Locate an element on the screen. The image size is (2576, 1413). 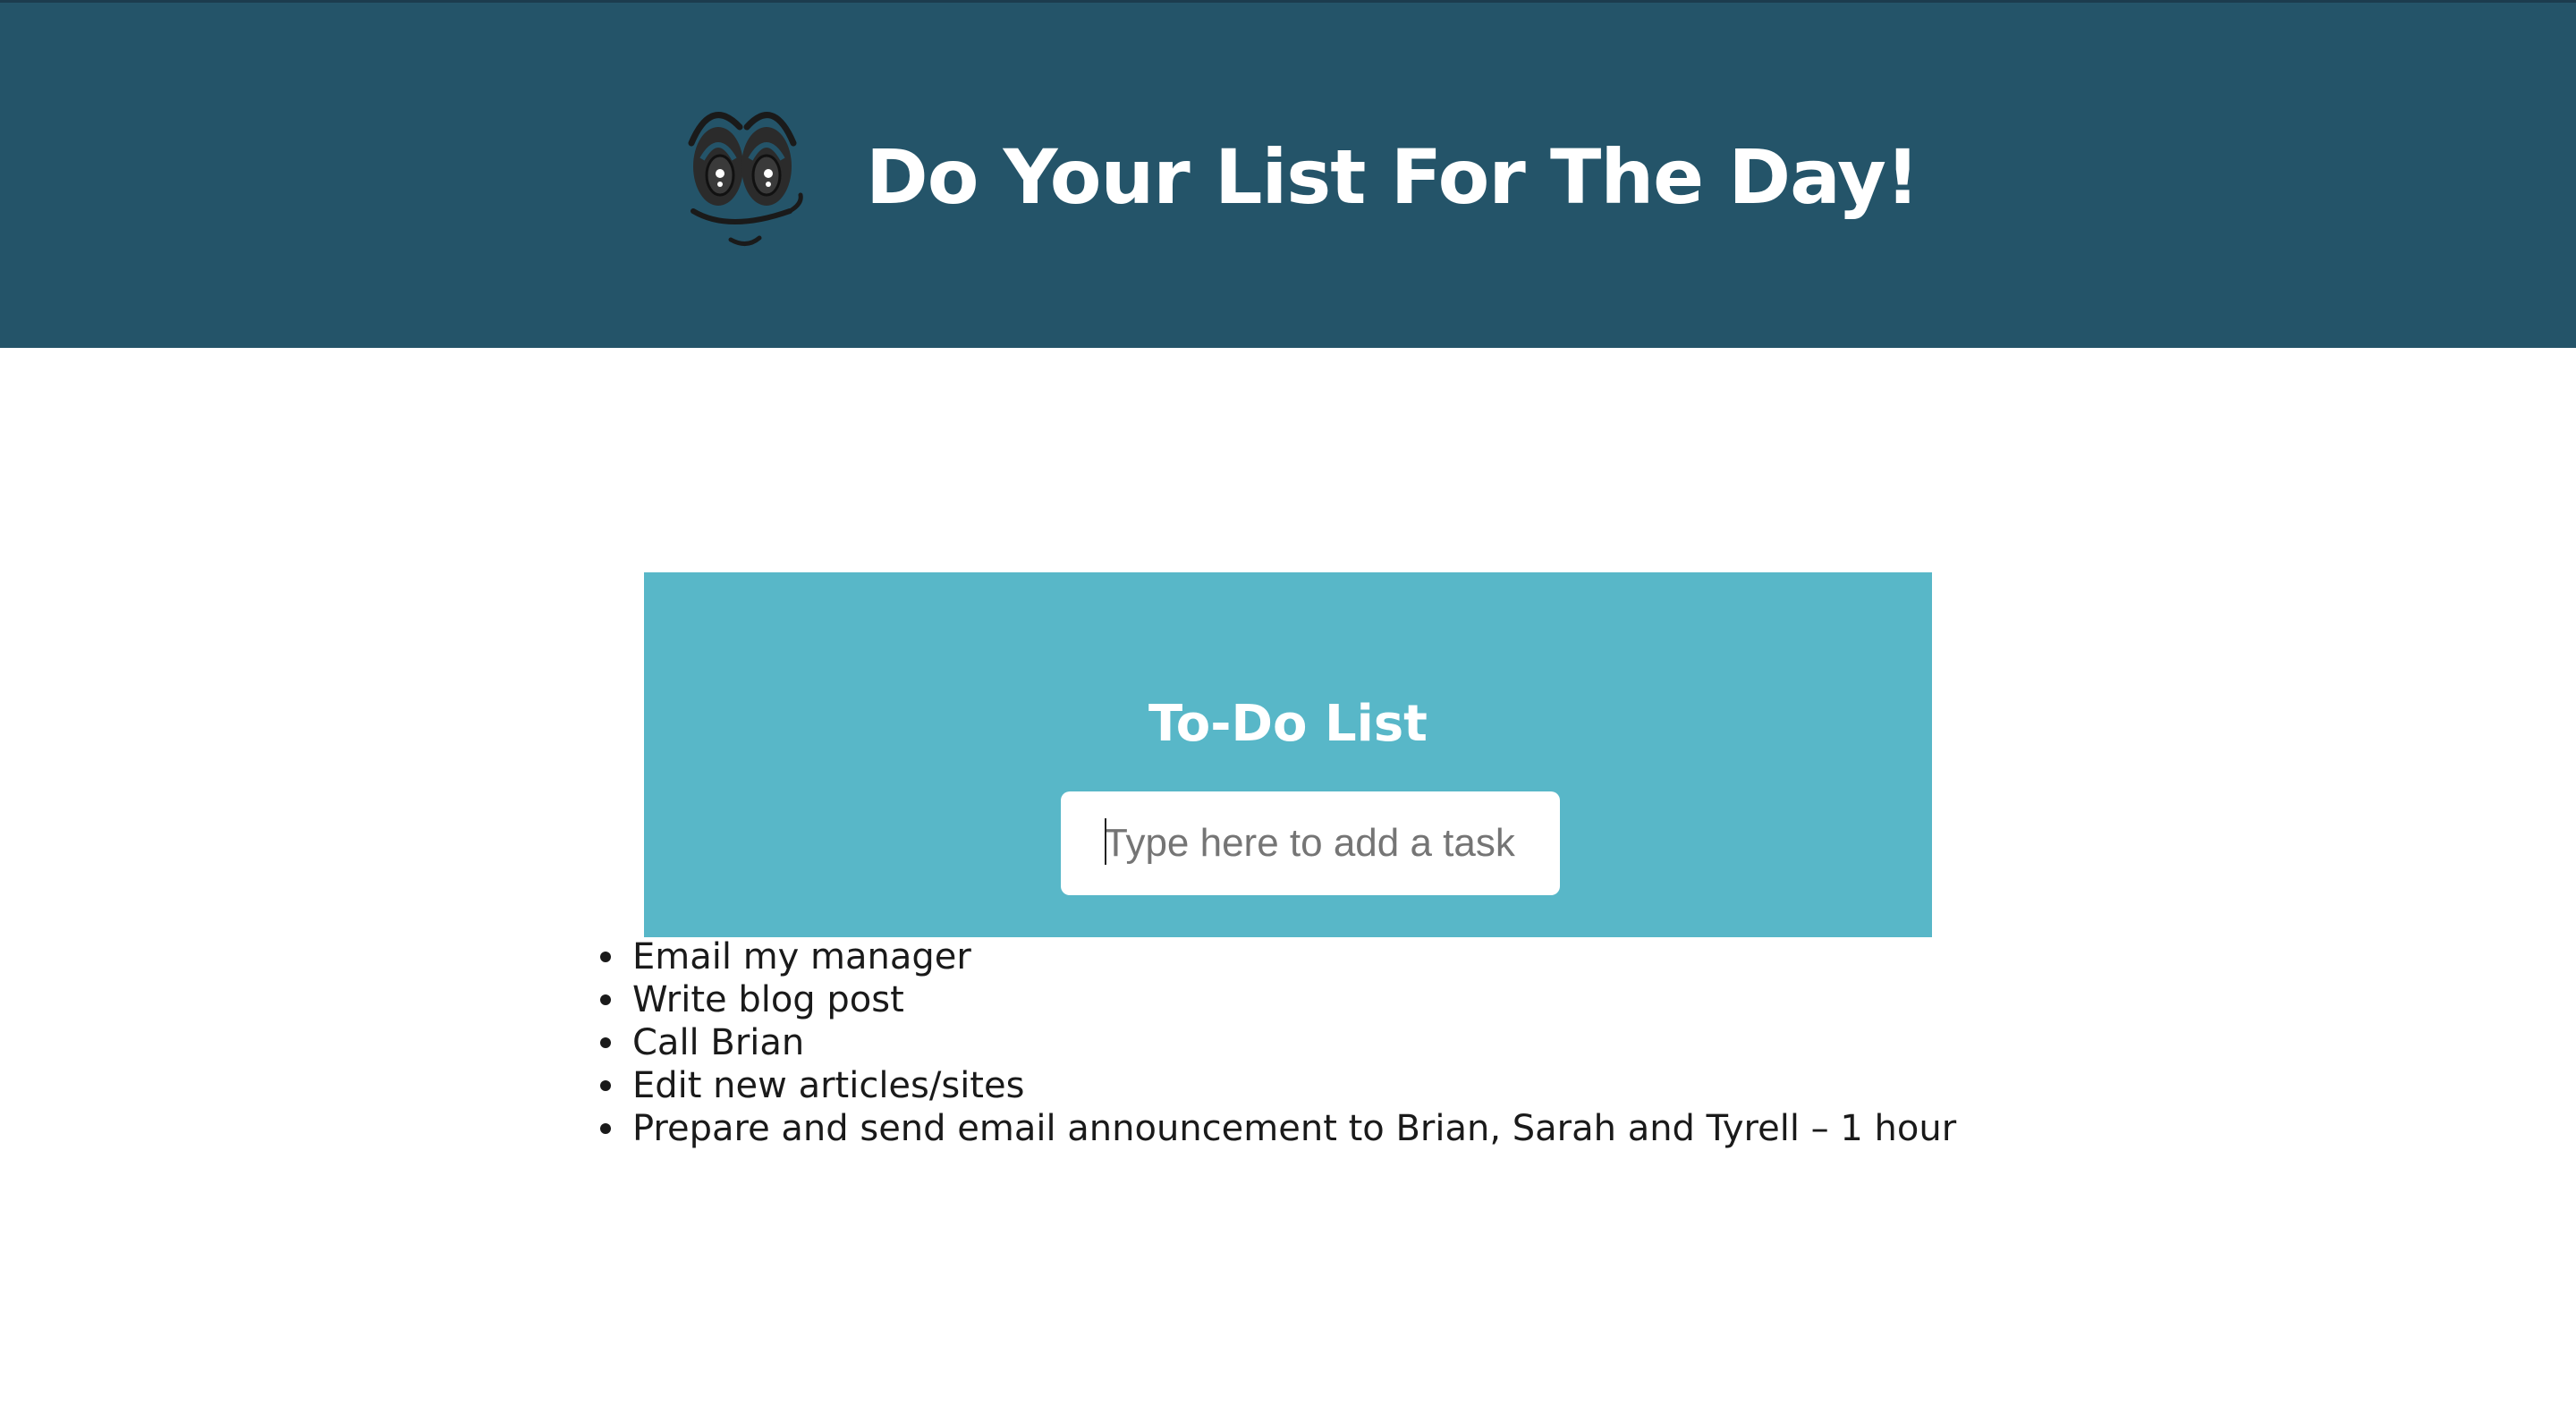
task-text: Edit new articles/sites is located at coordinates (828, 1085).